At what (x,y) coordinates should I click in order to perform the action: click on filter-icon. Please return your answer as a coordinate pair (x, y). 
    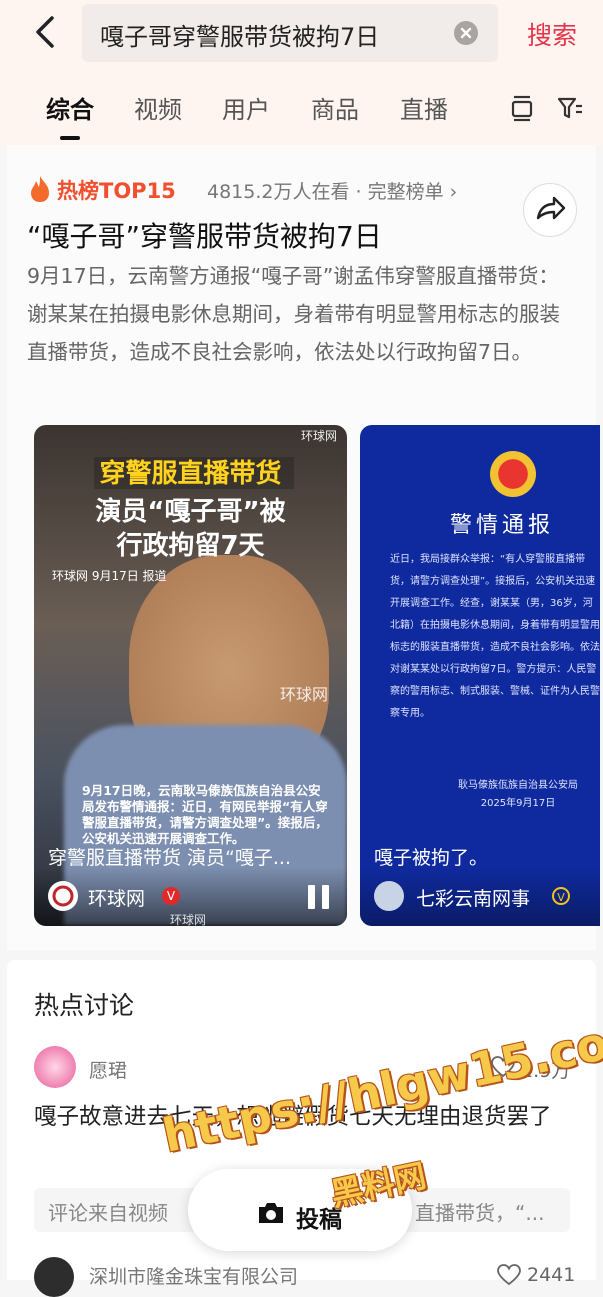
    Looking at the image, I should click on (570, 108).